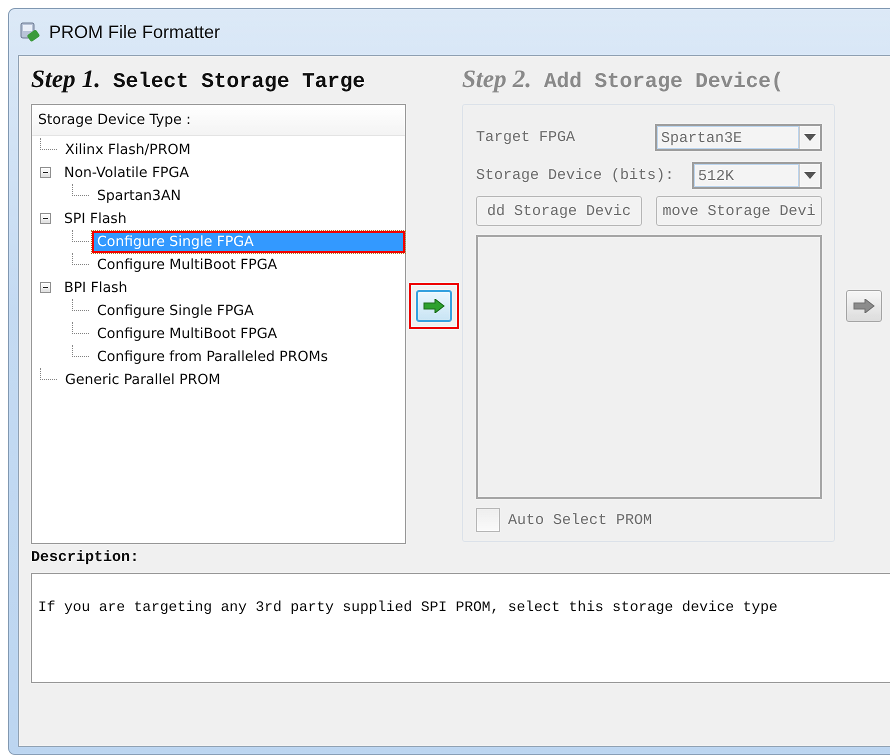 This screenshot has width=890, height=755. What do you see at coordinates (408, 608) in the screenshot?
I see `description-text: If you are targeting any 3rd party supplied SPI PROM, select this storage device type` at bounding box center [408, 608].